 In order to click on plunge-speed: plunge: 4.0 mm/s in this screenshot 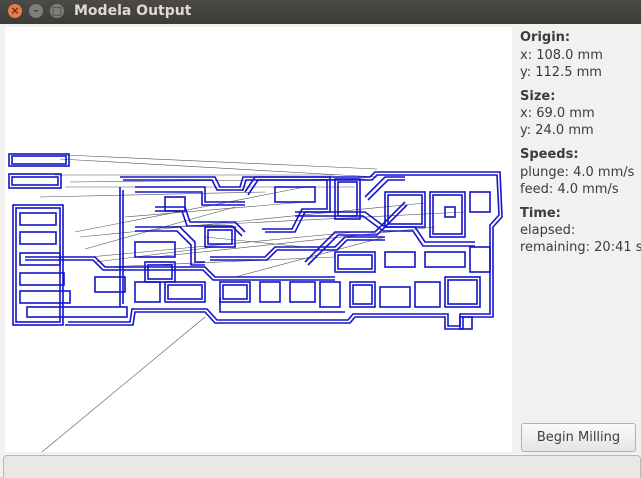, I will do `click(577, 172)`.